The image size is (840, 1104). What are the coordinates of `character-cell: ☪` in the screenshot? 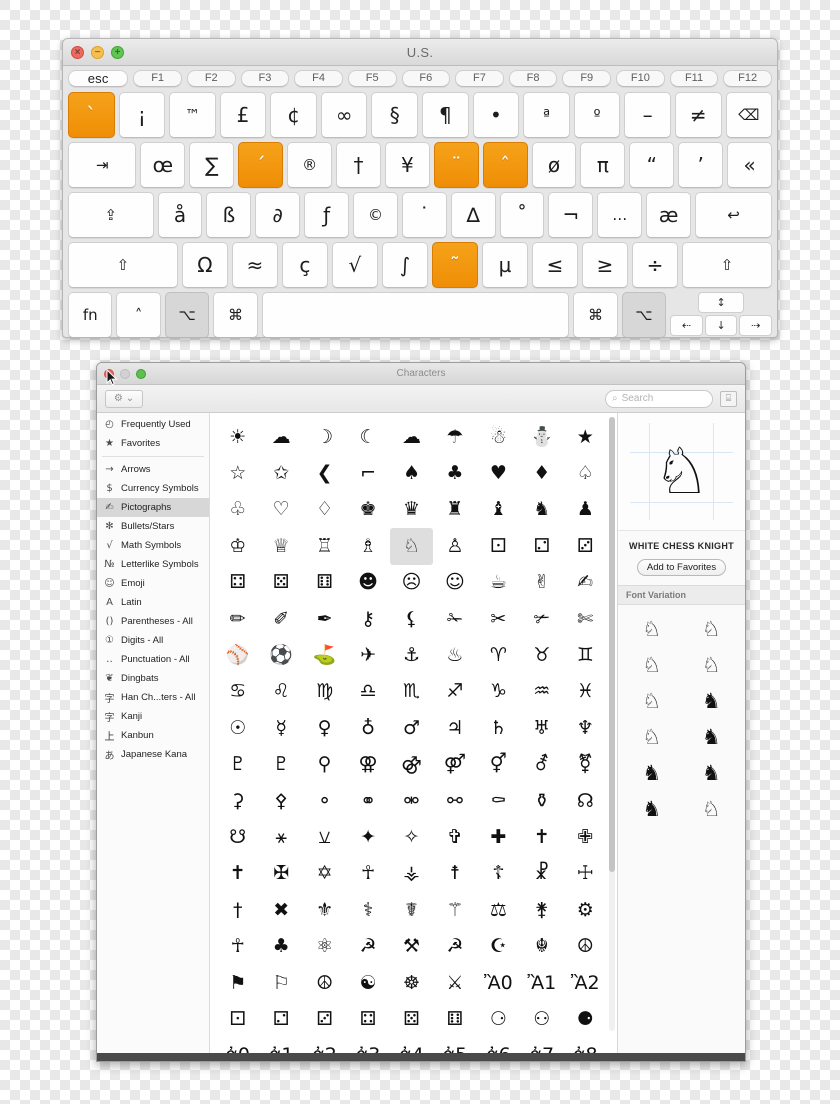 It's located at (498, 946).